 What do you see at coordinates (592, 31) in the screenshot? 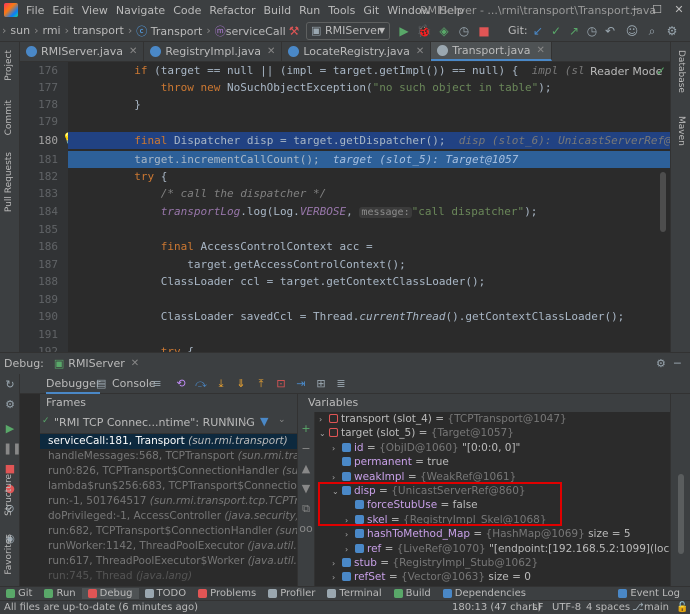
I see `git-history-icon: ◷` at bounding box center [592, 31].